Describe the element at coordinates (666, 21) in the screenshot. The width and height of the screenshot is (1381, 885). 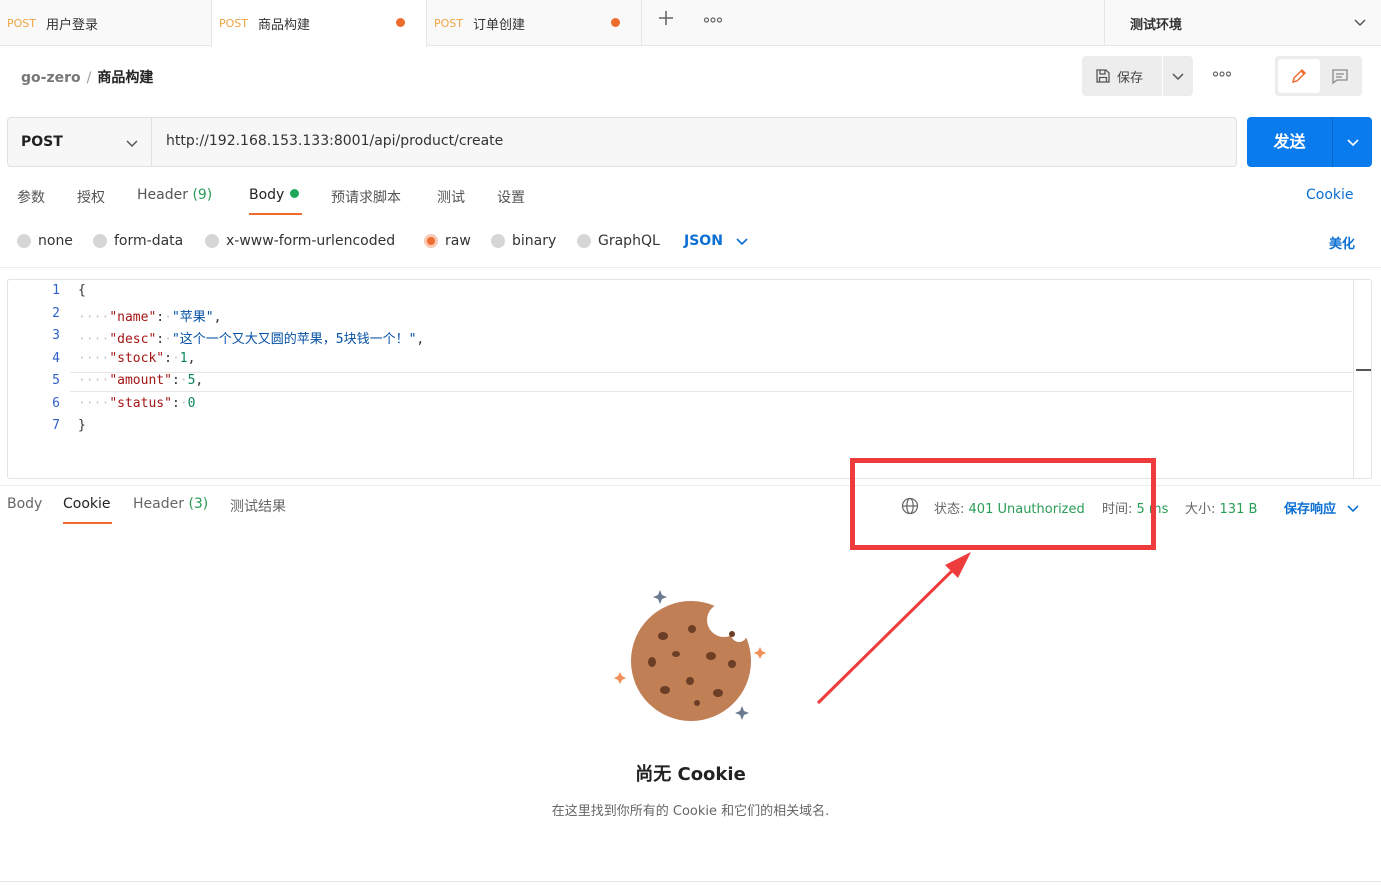
I see `plus-icon` at that location.